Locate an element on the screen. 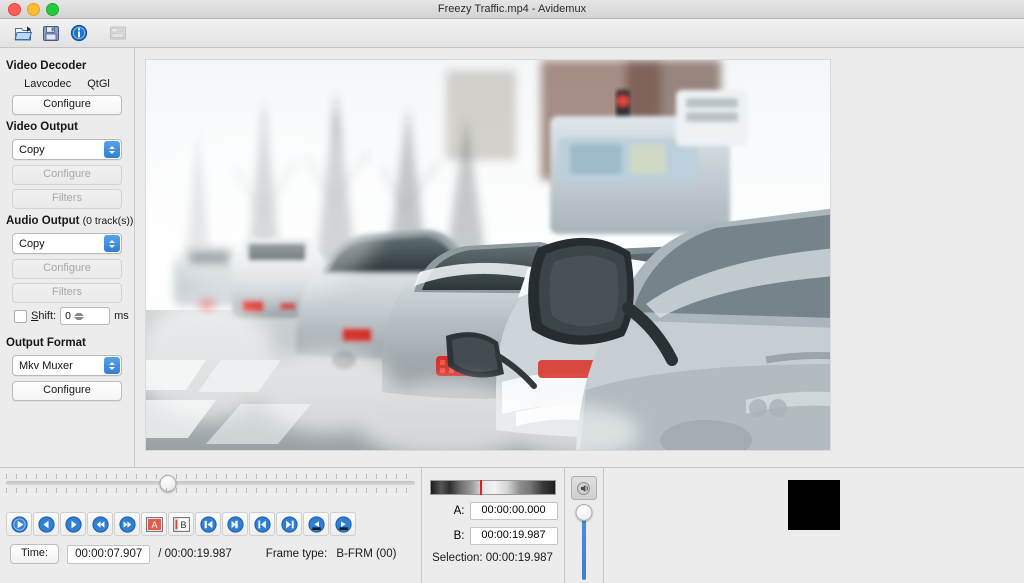  video-output-title: Video Output is located at coordinates (42, 127).